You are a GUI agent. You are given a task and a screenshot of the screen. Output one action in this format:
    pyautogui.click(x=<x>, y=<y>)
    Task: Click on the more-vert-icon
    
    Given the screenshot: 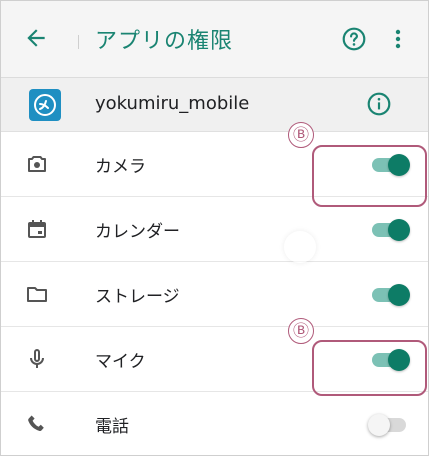 What is the action you would take?
    pyautogui.click(x=398, y=39)
    